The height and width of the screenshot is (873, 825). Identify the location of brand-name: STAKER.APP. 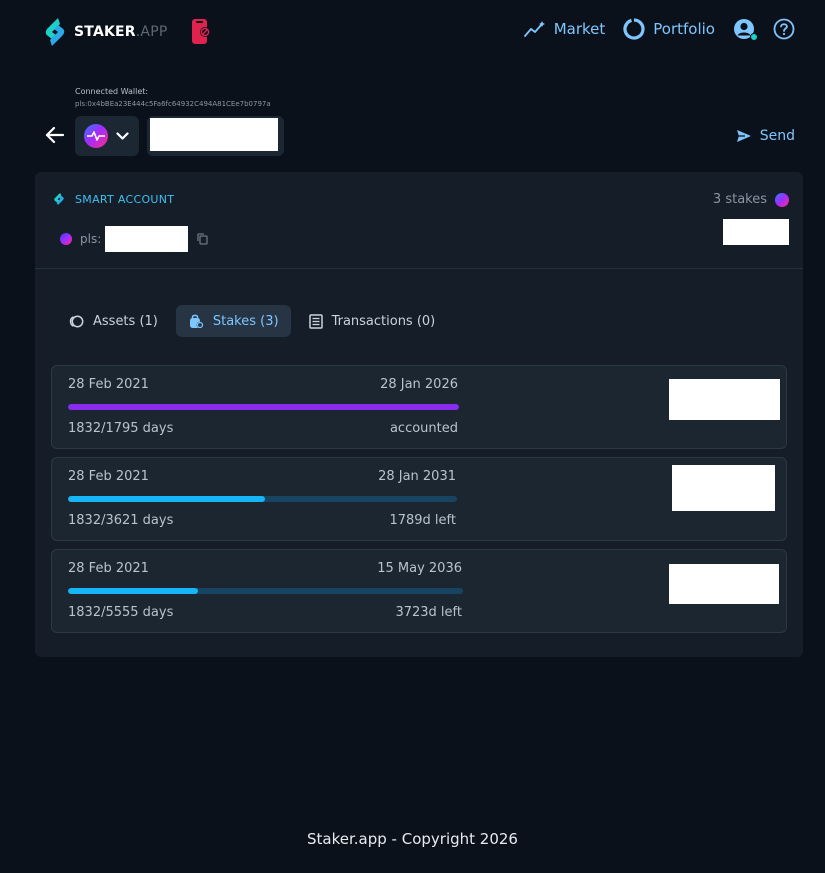
(121, 32).